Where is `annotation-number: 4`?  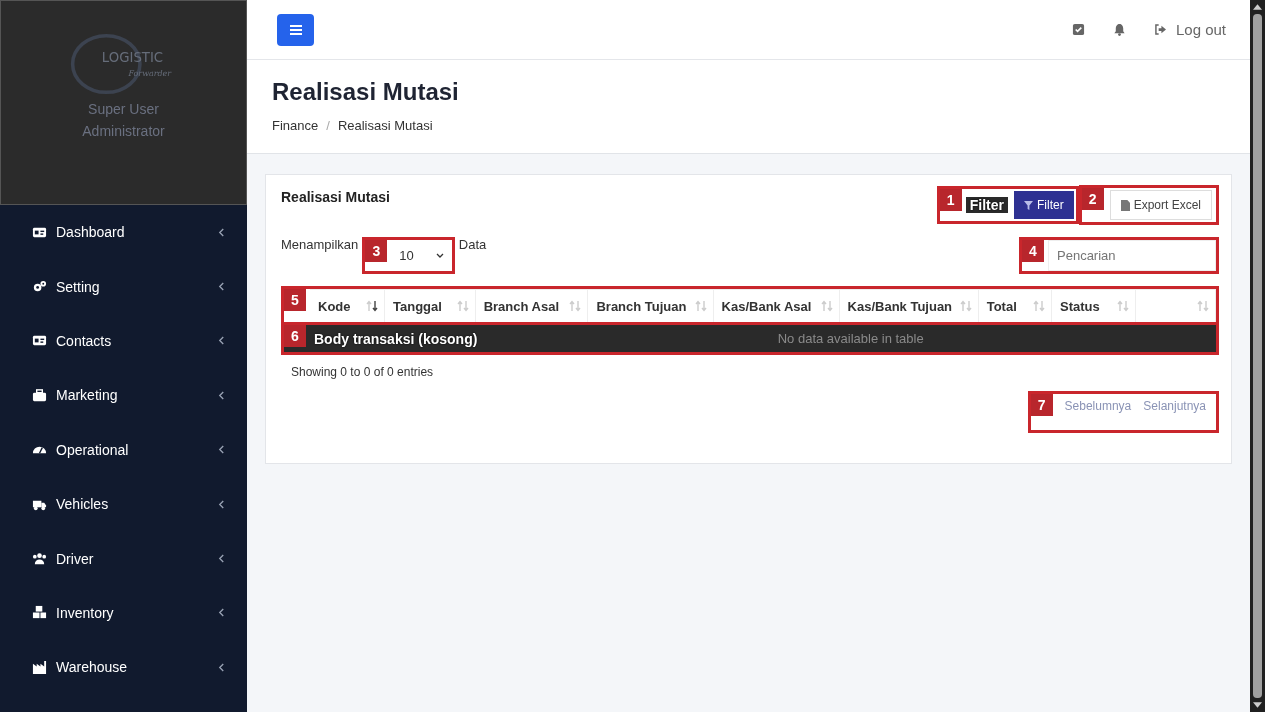 annotation-number: 4 is located at coordinates (1033, 251).